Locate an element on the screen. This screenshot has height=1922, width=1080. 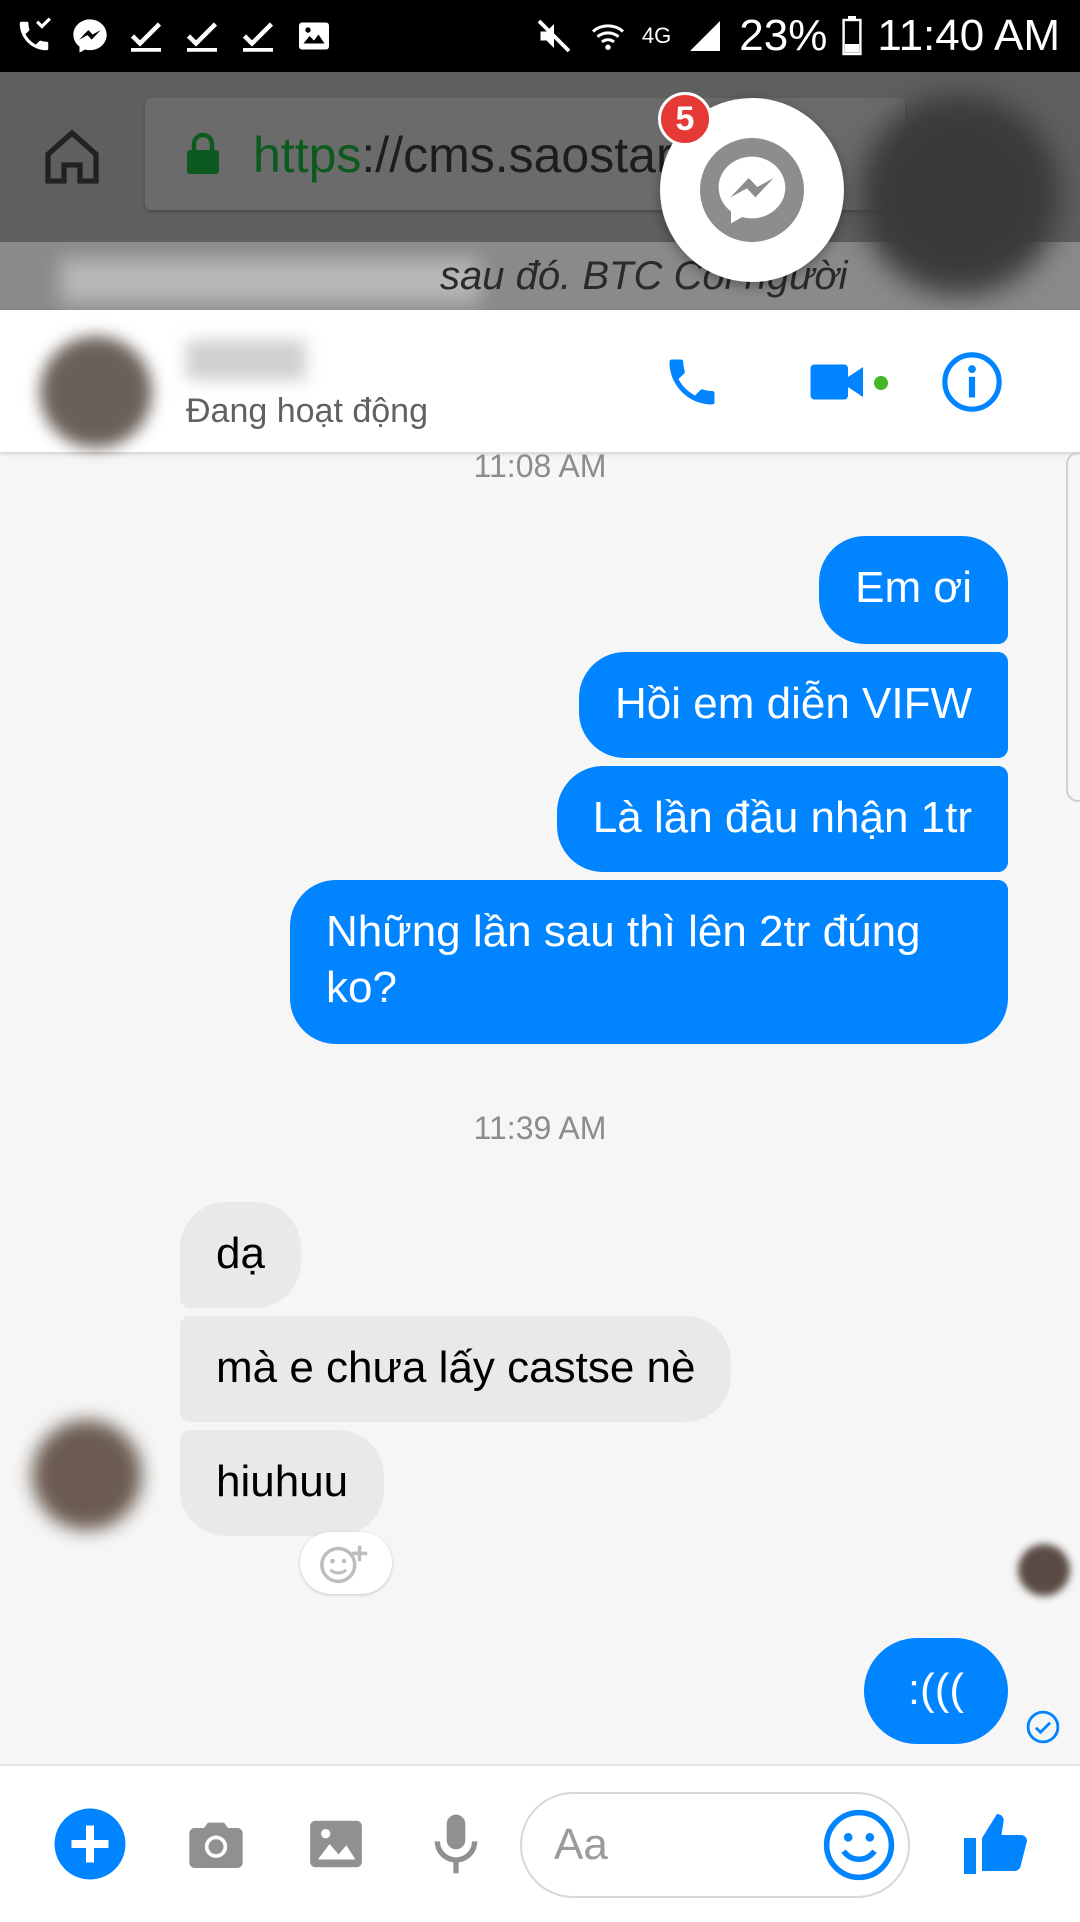
online-indicator is located at coordinates (881, 383).